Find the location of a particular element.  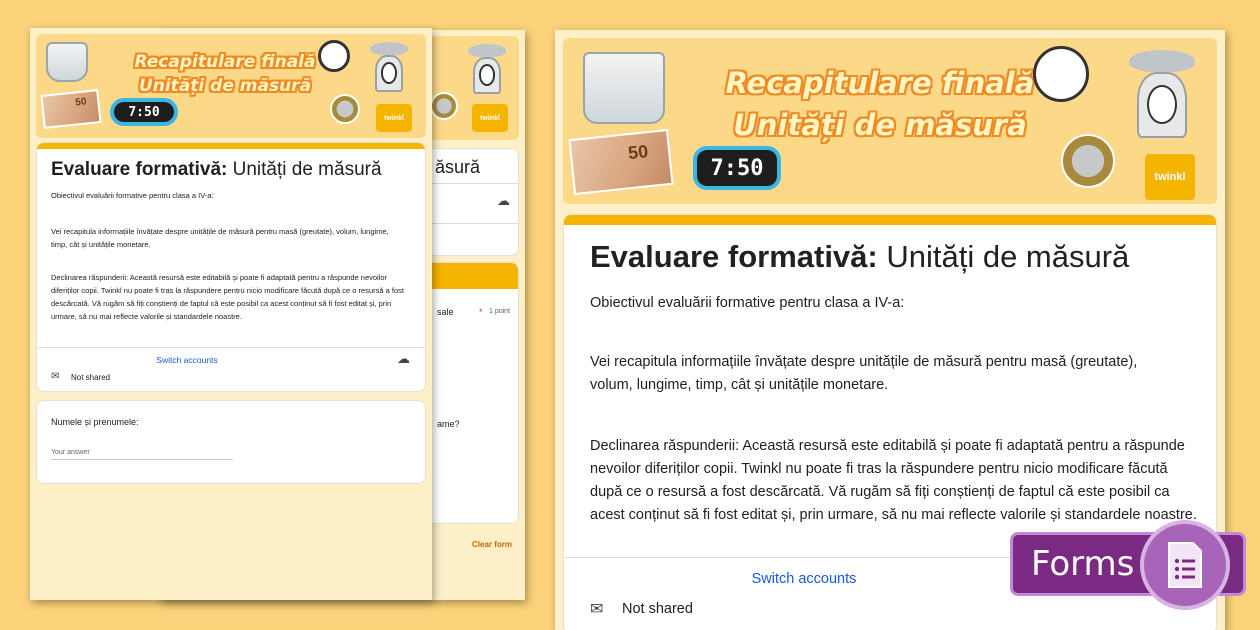

back-question2-label: ame? is located at coordinates (448, 424).